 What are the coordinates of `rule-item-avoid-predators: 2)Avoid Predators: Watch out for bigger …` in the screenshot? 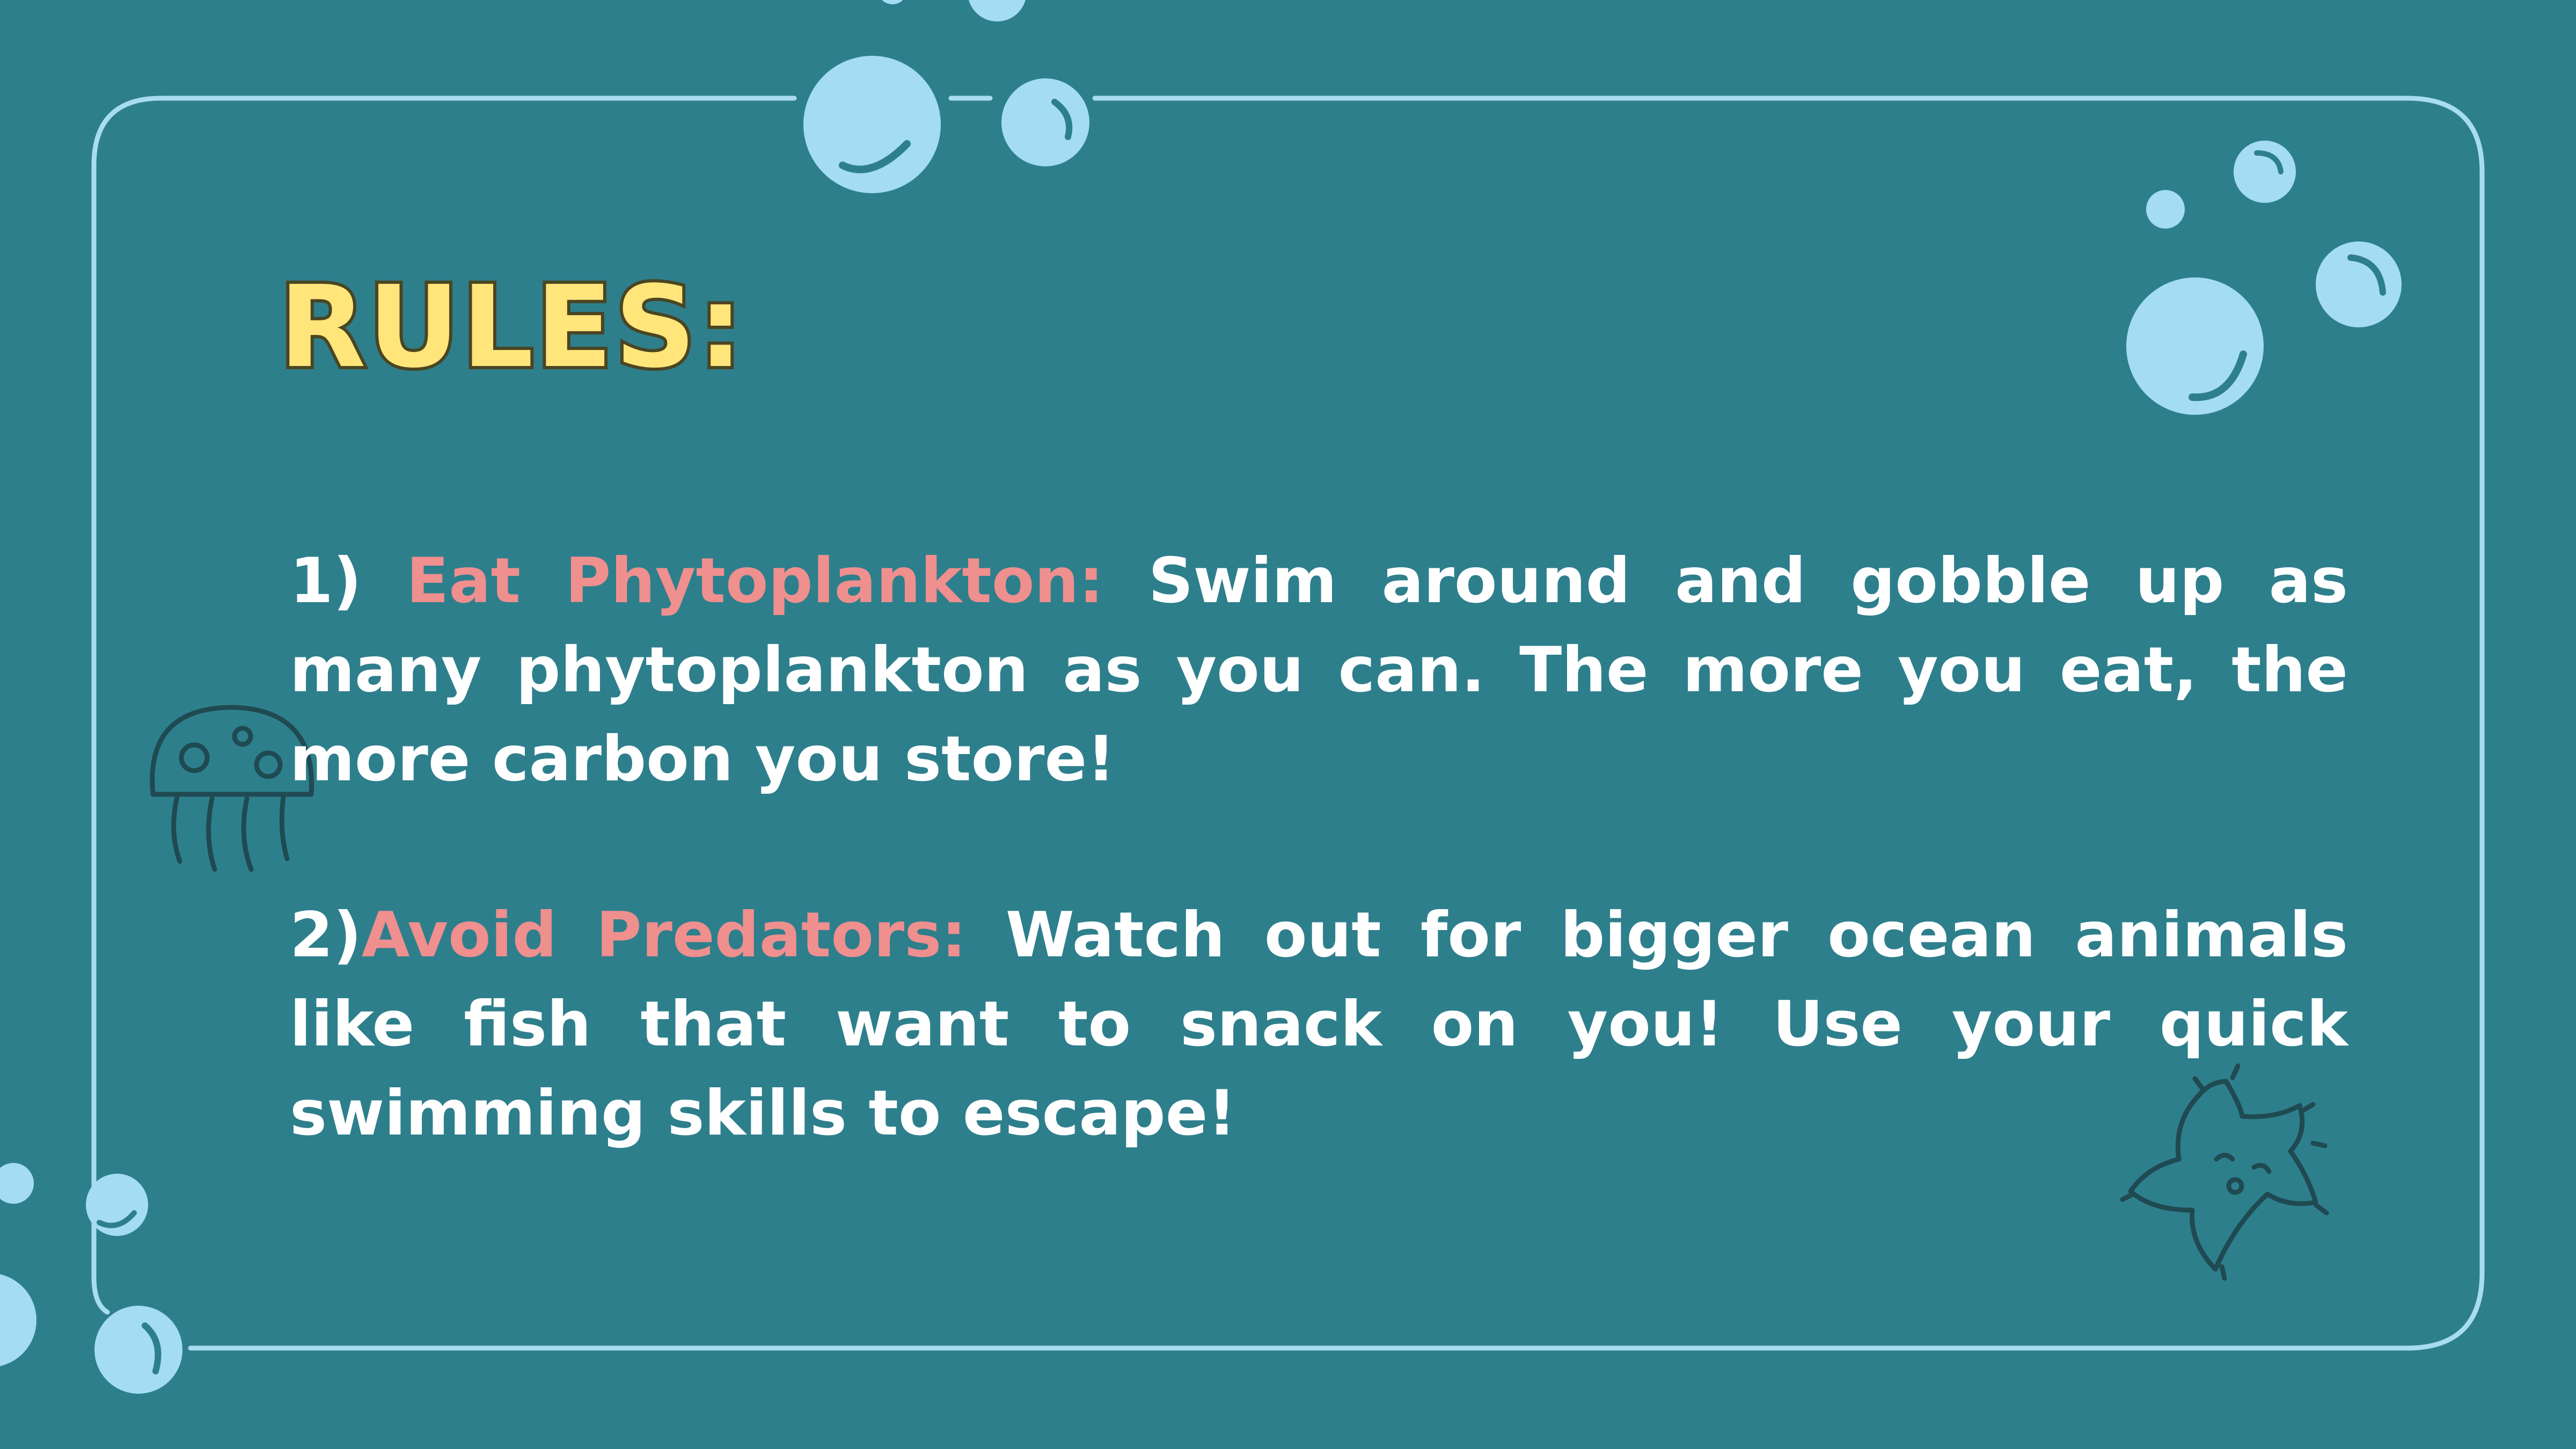 It's located at (1319, 1024).